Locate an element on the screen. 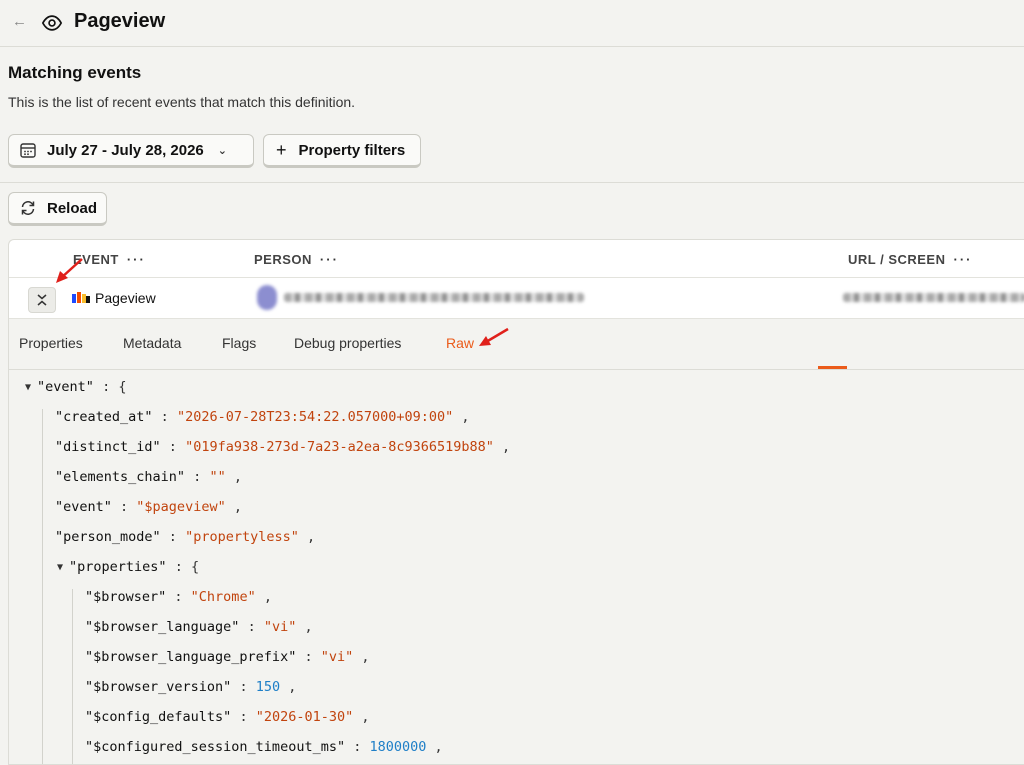  json-line: "$browser" : "Chrome" , is located at coordinates (178, 597).